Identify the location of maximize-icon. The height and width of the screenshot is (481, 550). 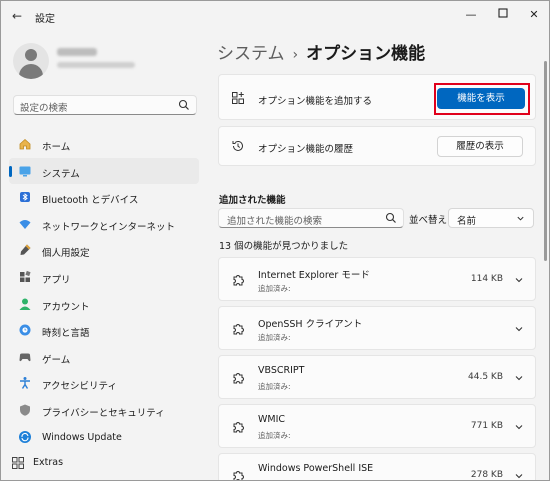
(503, 13).